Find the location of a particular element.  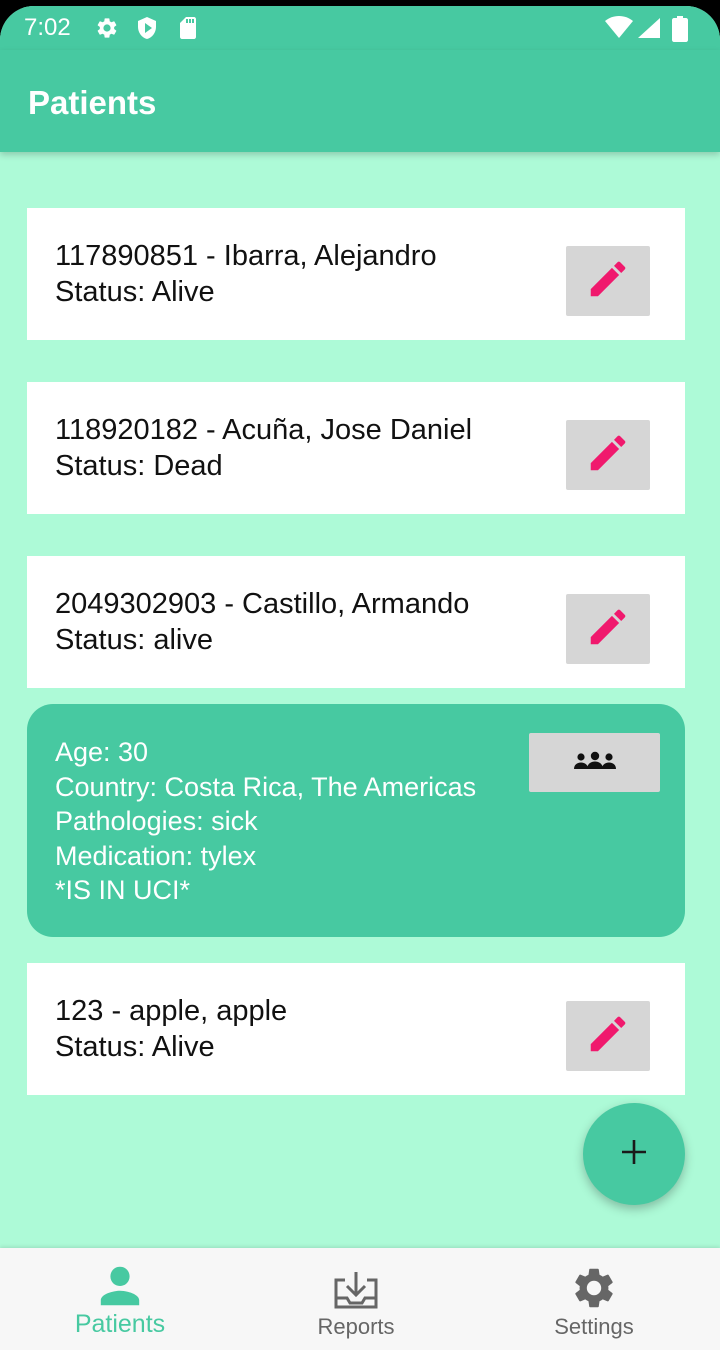

sd-card-icon is located at coordinates (188, 30).